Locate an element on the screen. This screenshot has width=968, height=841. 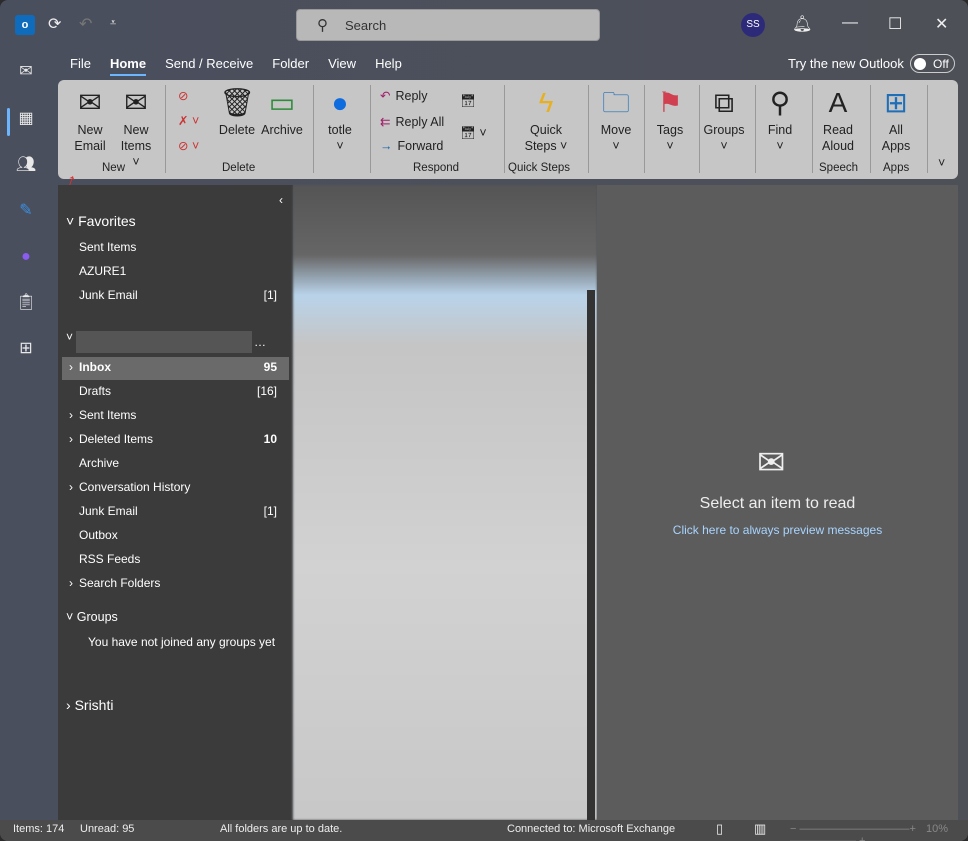
folder-item: Drafts is located at coordinates (95, 391).